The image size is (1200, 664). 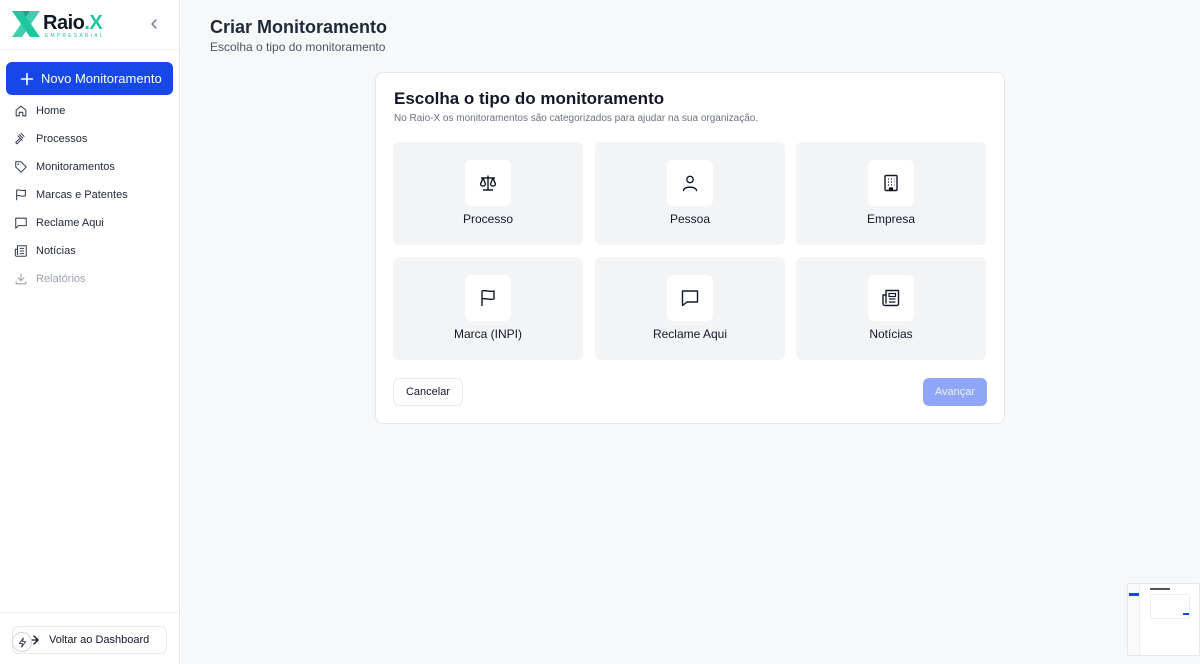 I want to click on type-option-noticias: Notícias, so click(x=891, y=308).